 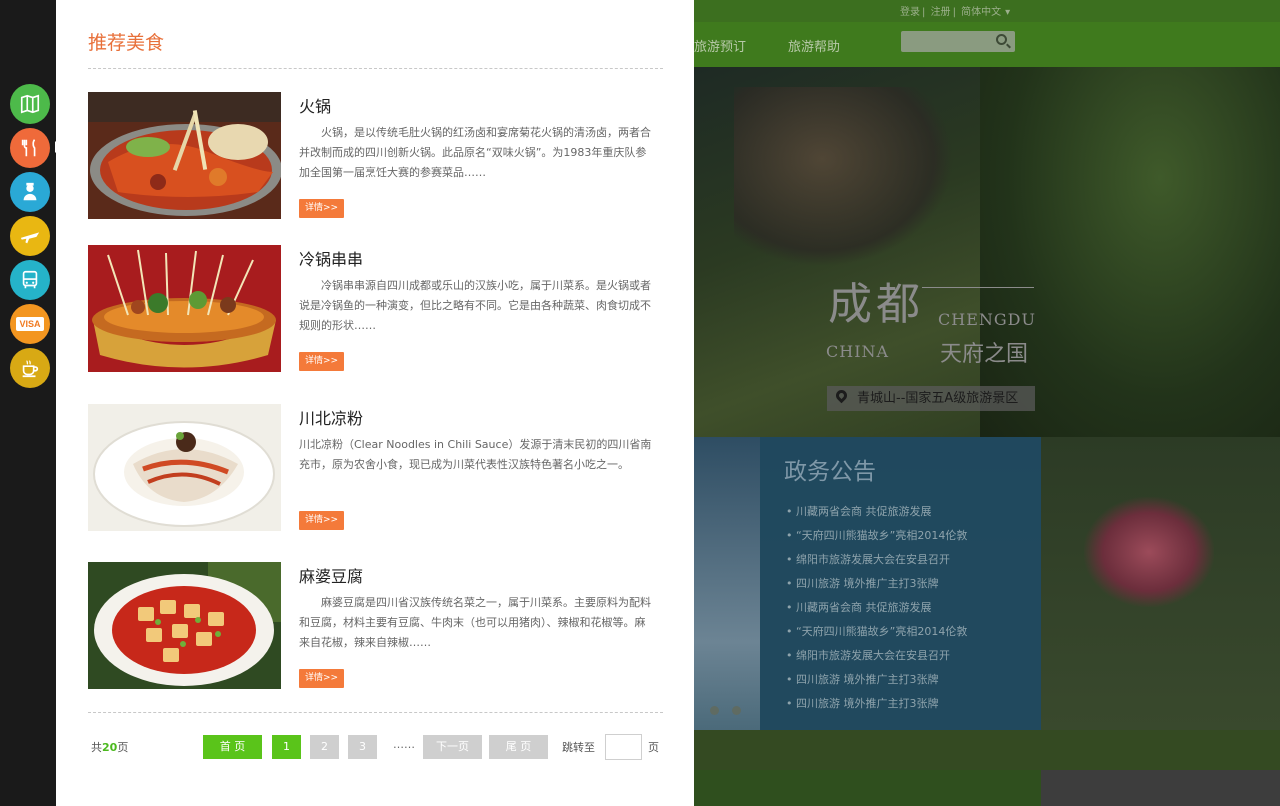 I want to click on airplane-icon, so click(x=30, y=236).